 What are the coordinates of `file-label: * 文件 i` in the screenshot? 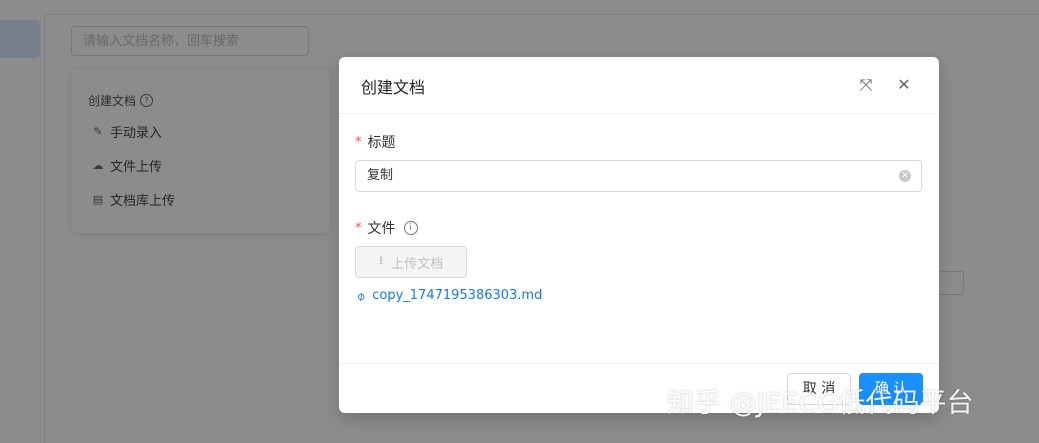 It's located at (386, 228).